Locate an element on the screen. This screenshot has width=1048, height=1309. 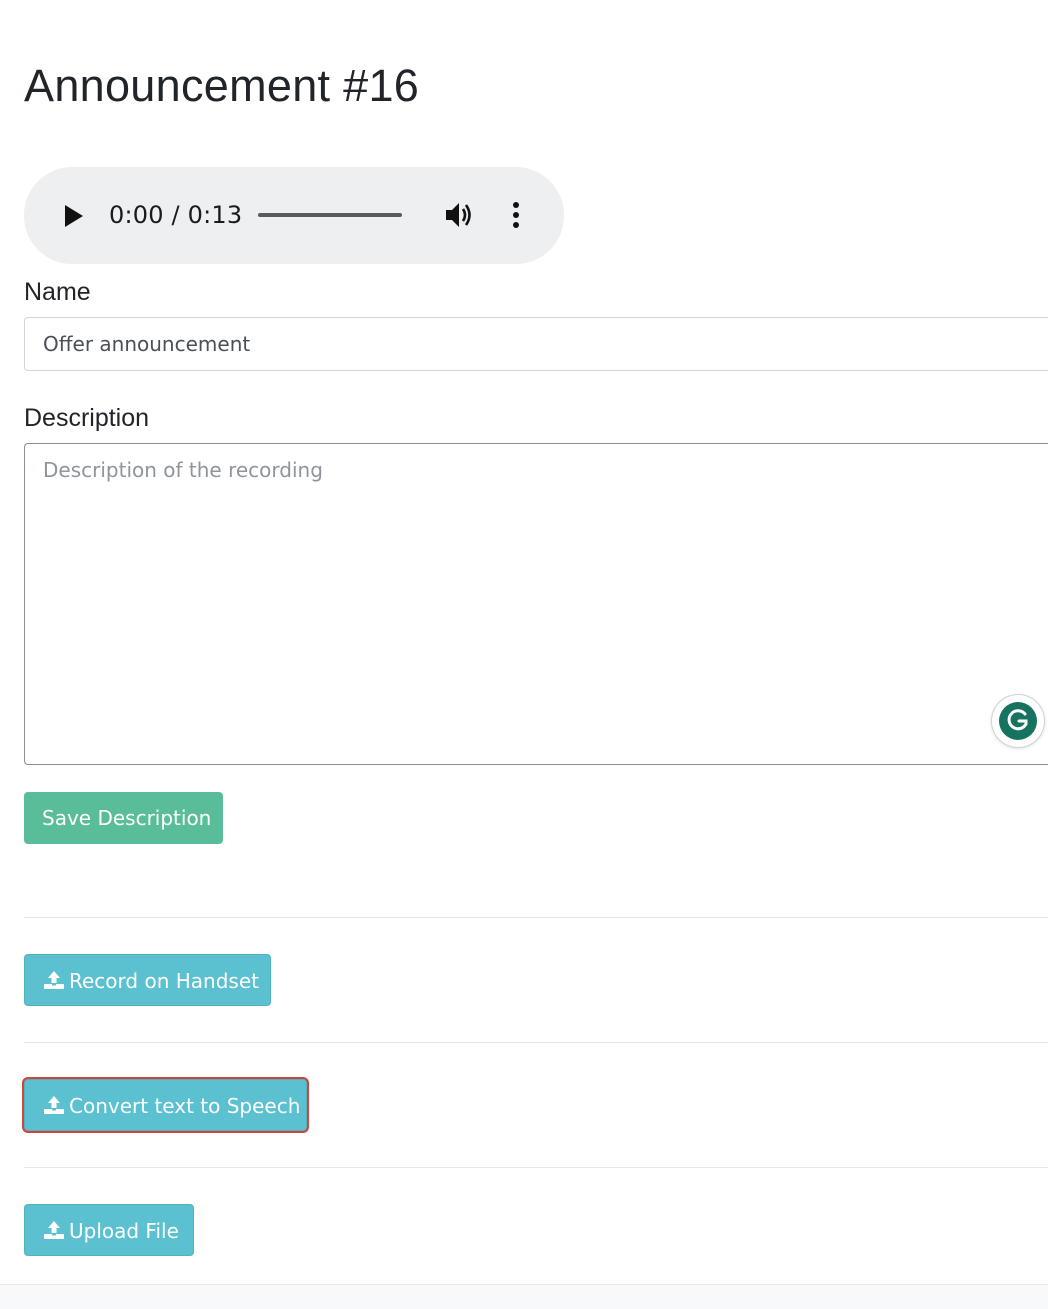
record-button-label: Record on Handset is located at coordinates (164, 981).